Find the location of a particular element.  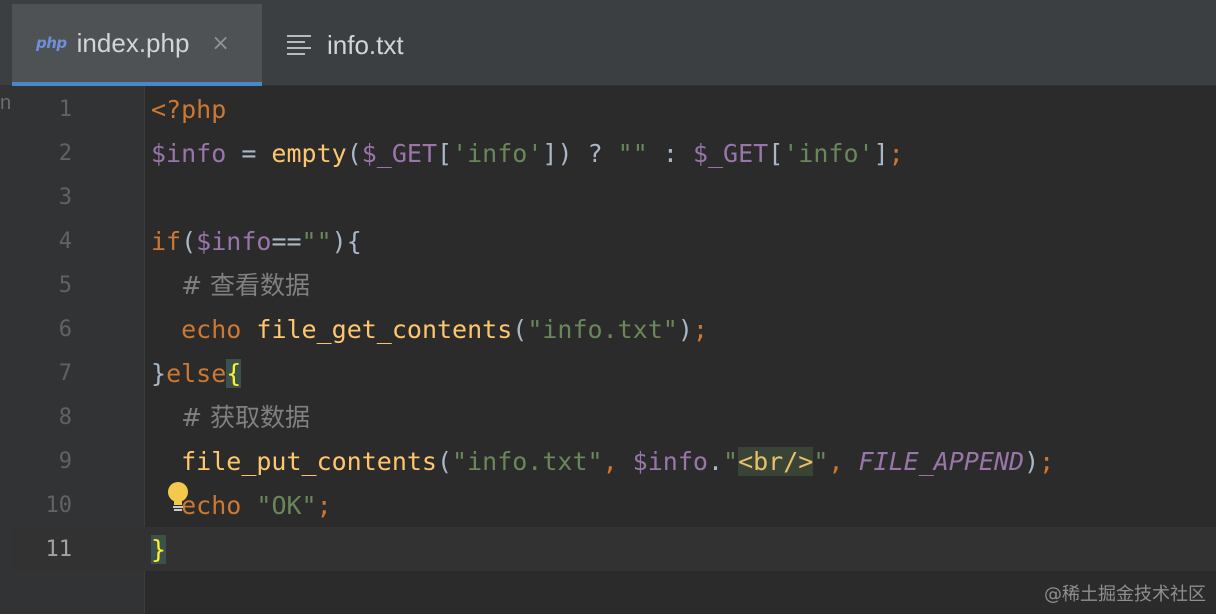

tab-index-php: php index.php × is located at coordinates (137, 45).